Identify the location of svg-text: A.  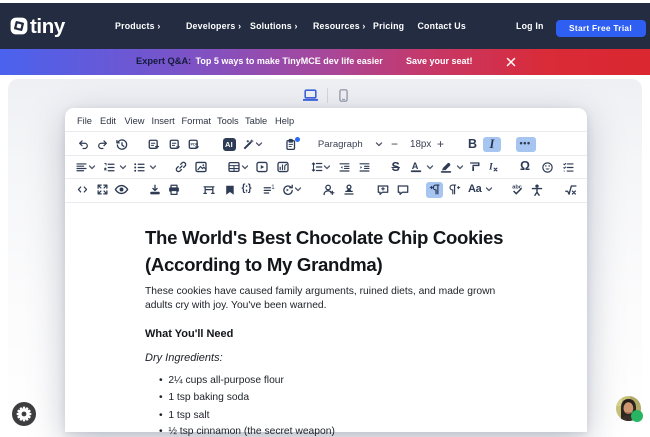
(414, 166).